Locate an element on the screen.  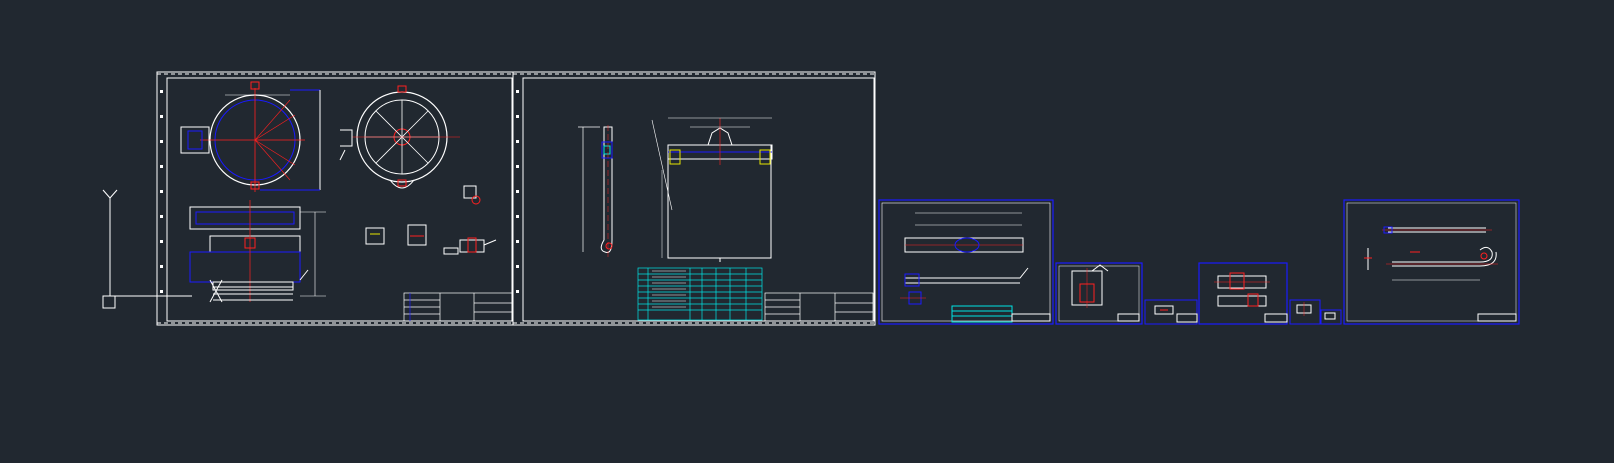
sheet-4-bracket is located at coordinates (1099, 293).